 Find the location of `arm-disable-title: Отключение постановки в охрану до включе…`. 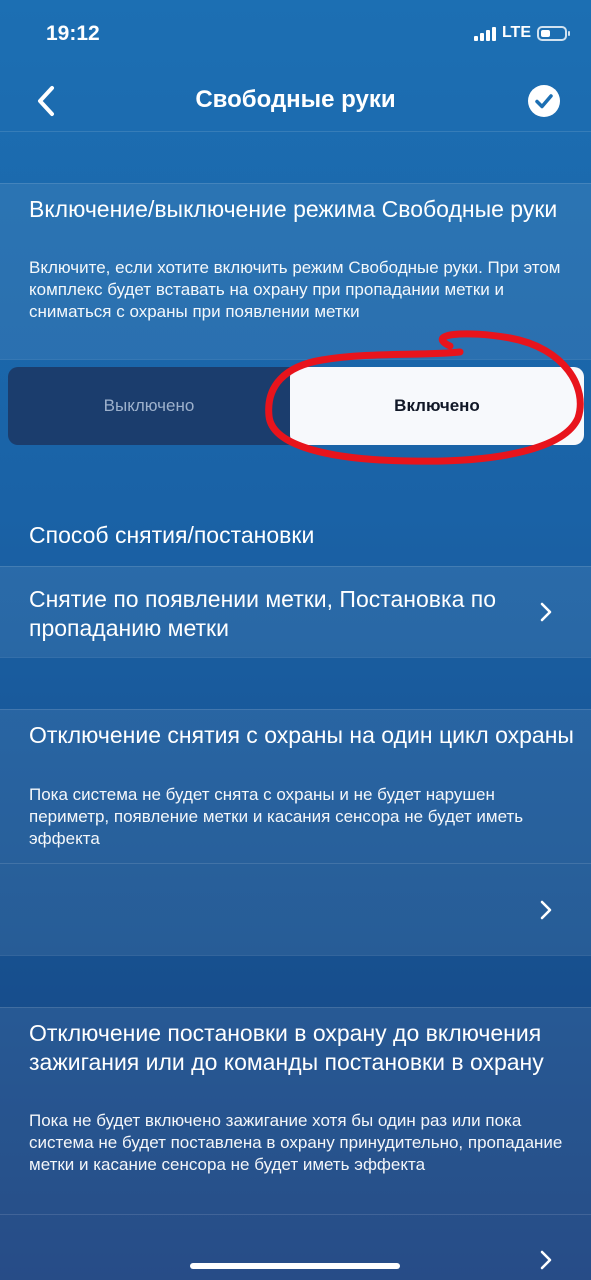

arm-disable-title: Отключение постановки в охрану до включе… is located at coordinates (286, 1047).